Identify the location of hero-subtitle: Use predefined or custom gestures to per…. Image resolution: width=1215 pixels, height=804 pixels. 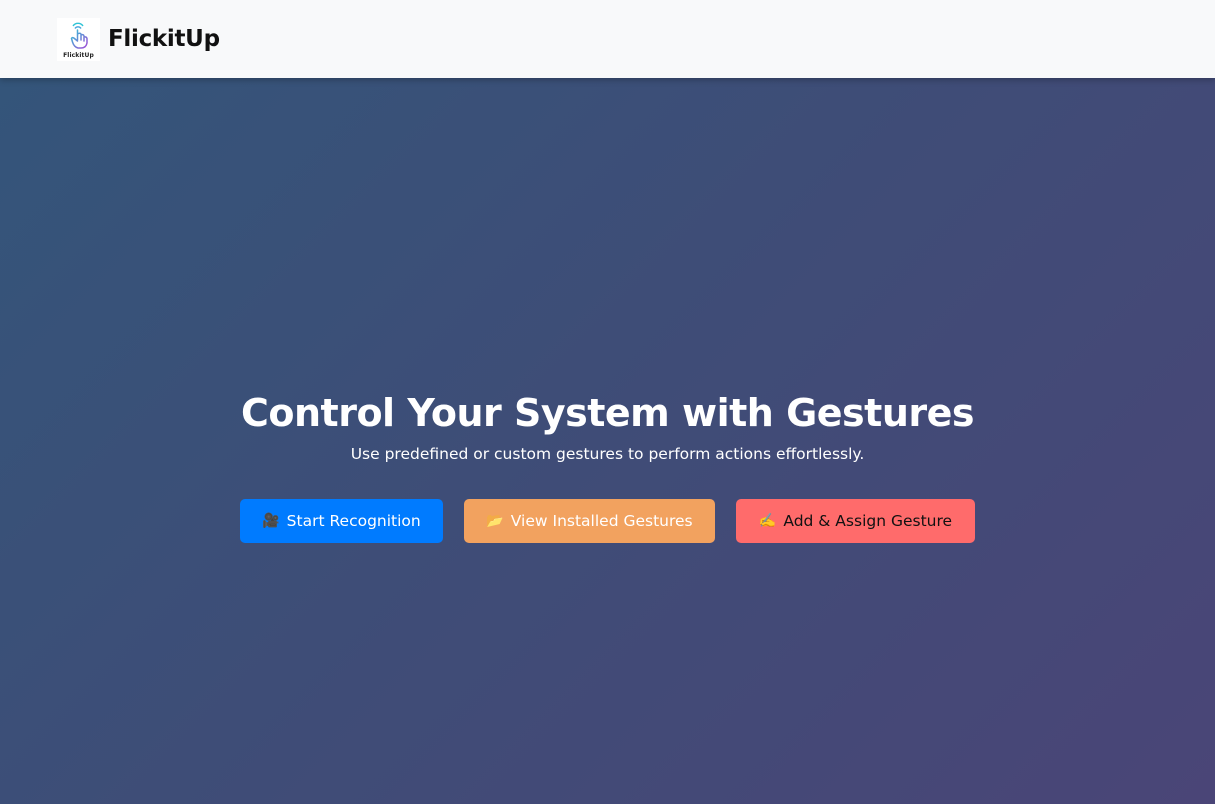
(607, 454).